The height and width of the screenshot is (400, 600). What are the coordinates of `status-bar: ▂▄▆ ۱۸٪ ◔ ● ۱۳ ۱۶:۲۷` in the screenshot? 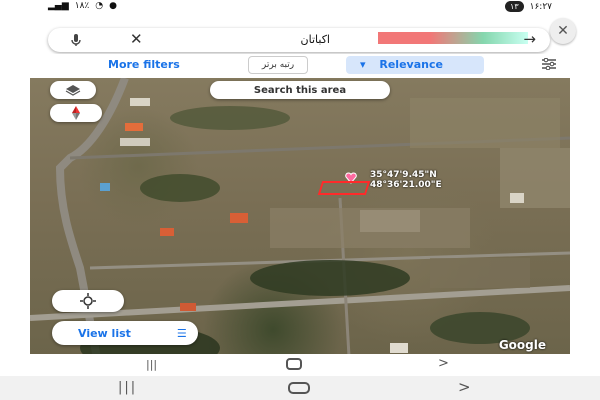 It's located at (300, 7).